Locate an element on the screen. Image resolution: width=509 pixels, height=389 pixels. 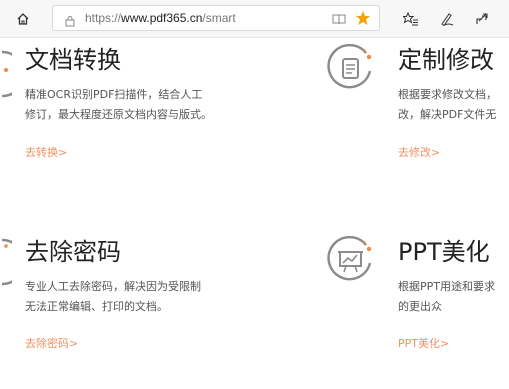
go-ppt-beautify-link: PPT美化> is located at coordinates (423, 343).